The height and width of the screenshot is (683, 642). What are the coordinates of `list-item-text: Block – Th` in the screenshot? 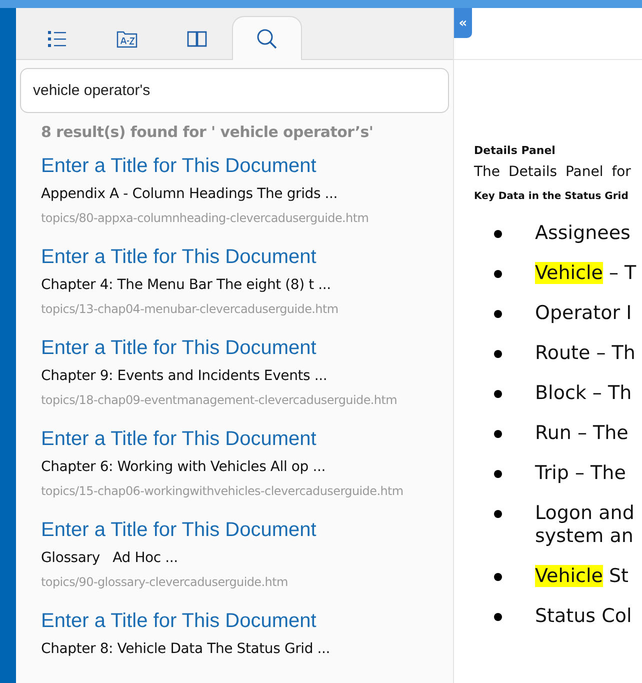 It's located at (583, 393).